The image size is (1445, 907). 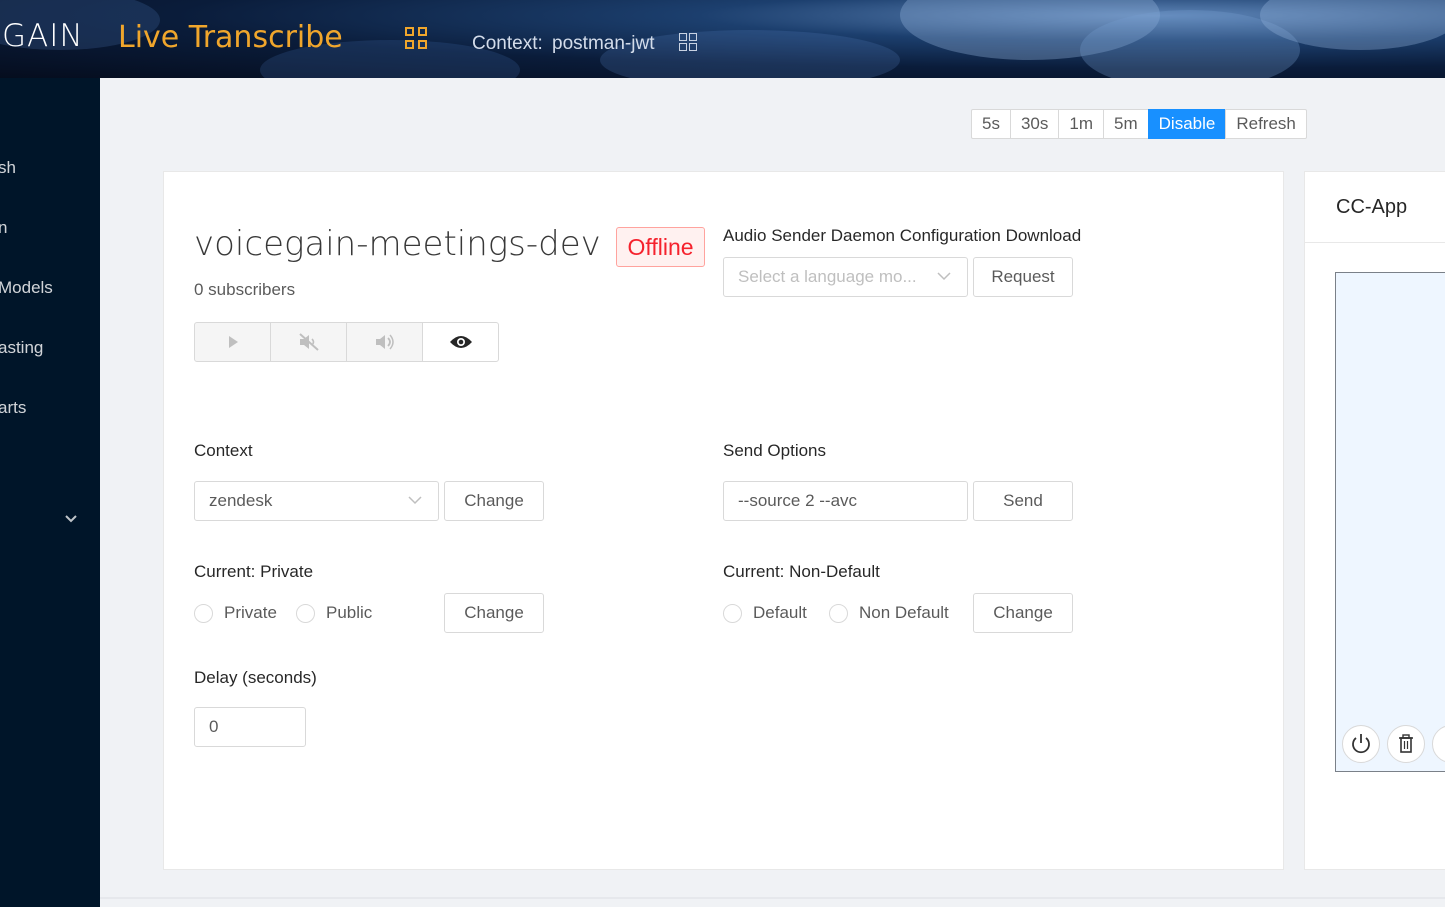 What do you see at coordinates (1266, 124) in the screenshot?
I see `refresh-button: Refresh` at bounding box center [1266, 124].